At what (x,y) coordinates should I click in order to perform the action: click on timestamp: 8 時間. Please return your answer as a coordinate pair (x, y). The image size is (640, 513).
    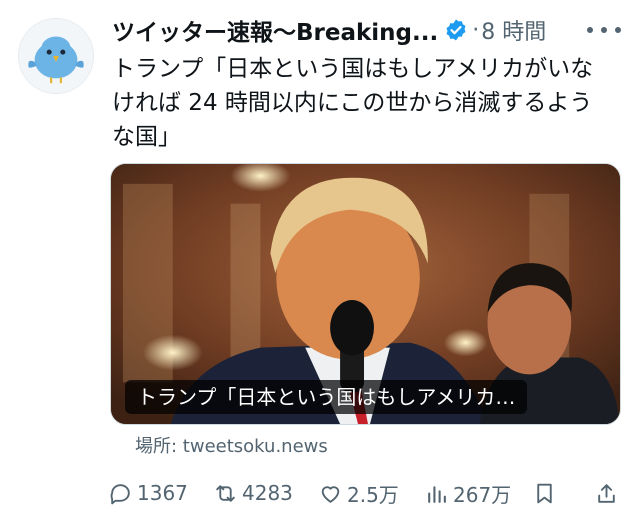
    Looking at the image, I should click on (513, 30).